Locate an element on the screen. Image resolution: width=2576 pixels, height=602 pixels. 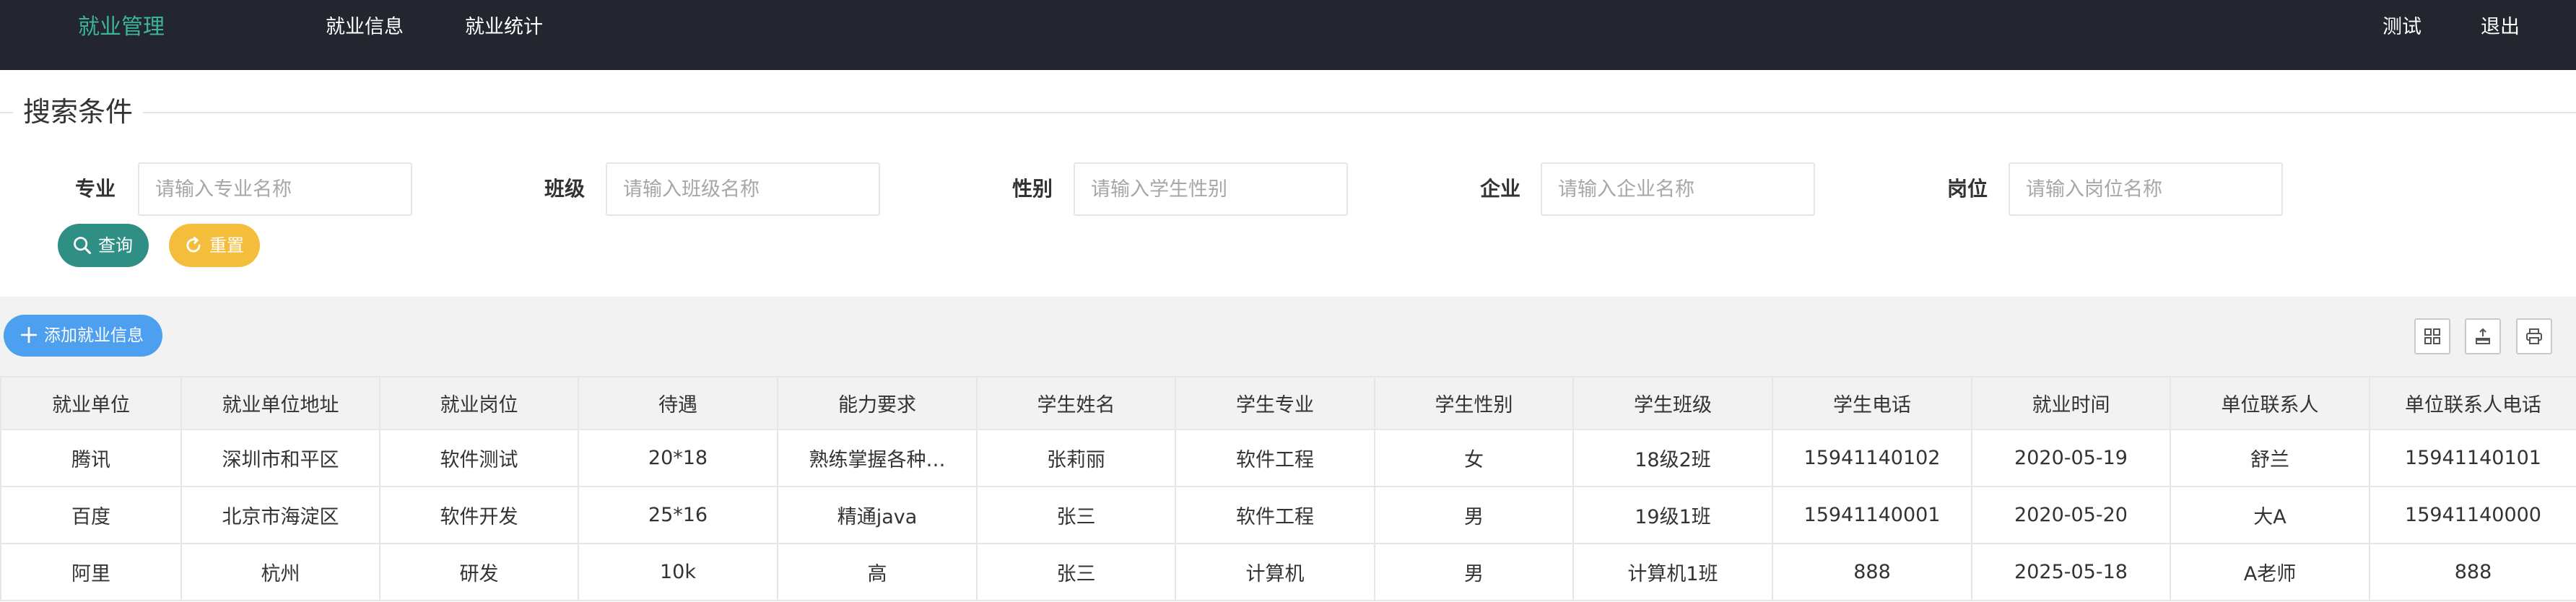
table-cell: 精通java is located at coordinates (877, 515).